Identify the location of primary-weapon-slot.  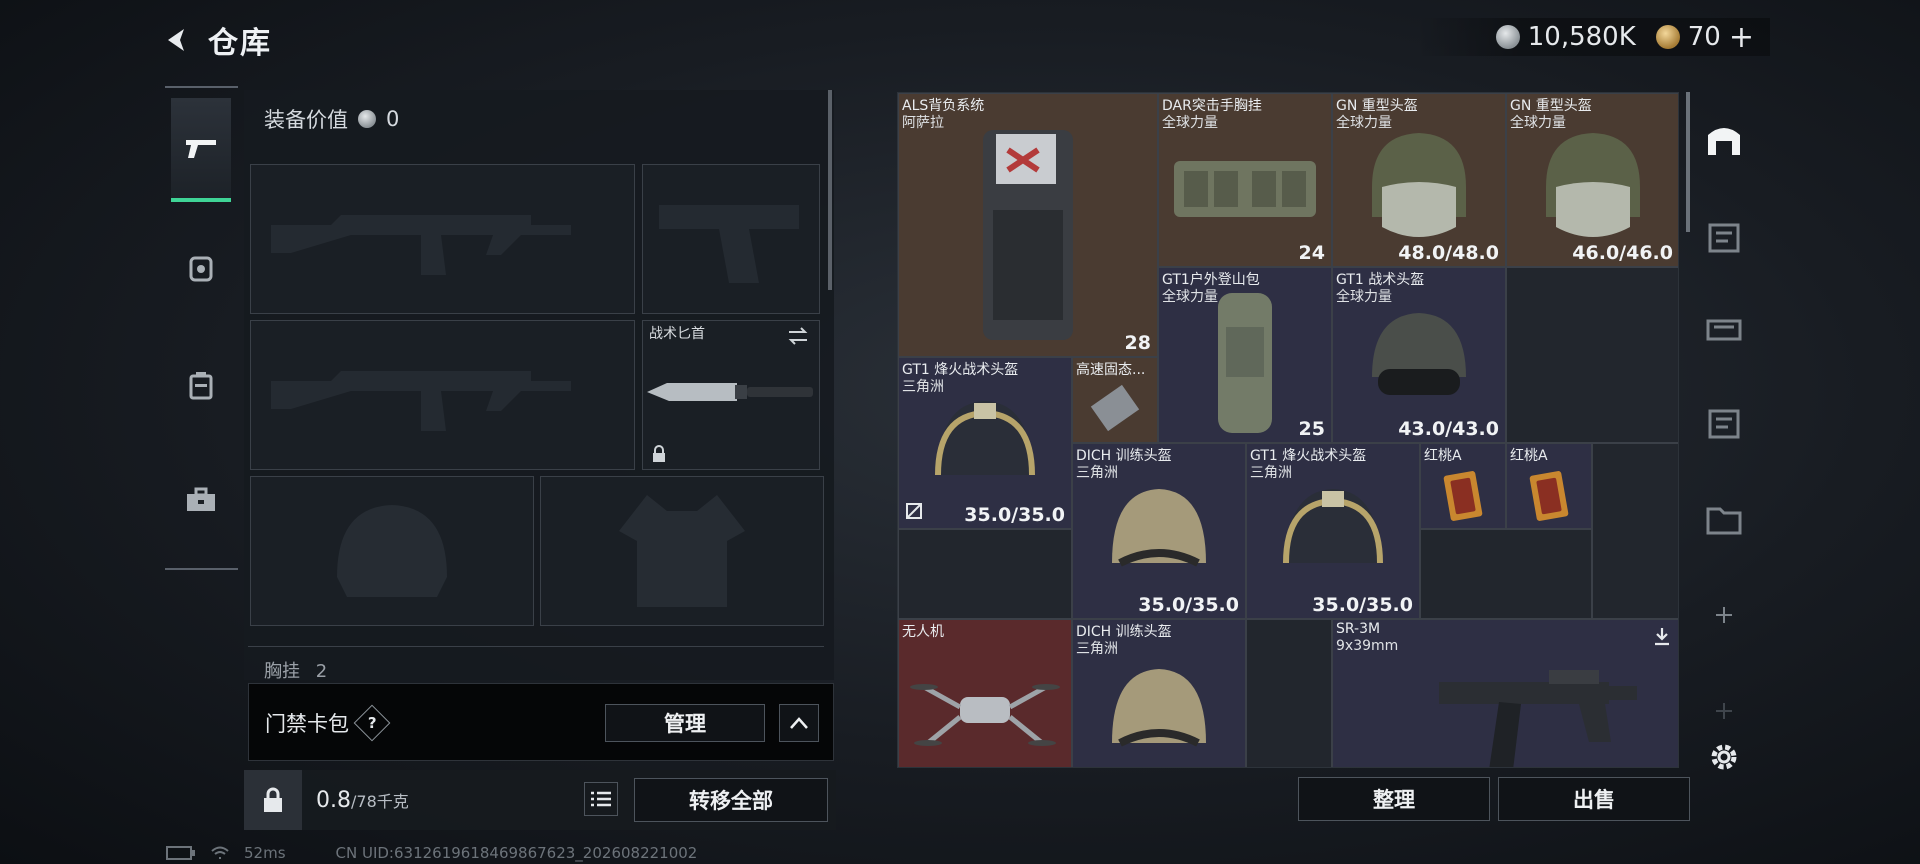
(442, 239).